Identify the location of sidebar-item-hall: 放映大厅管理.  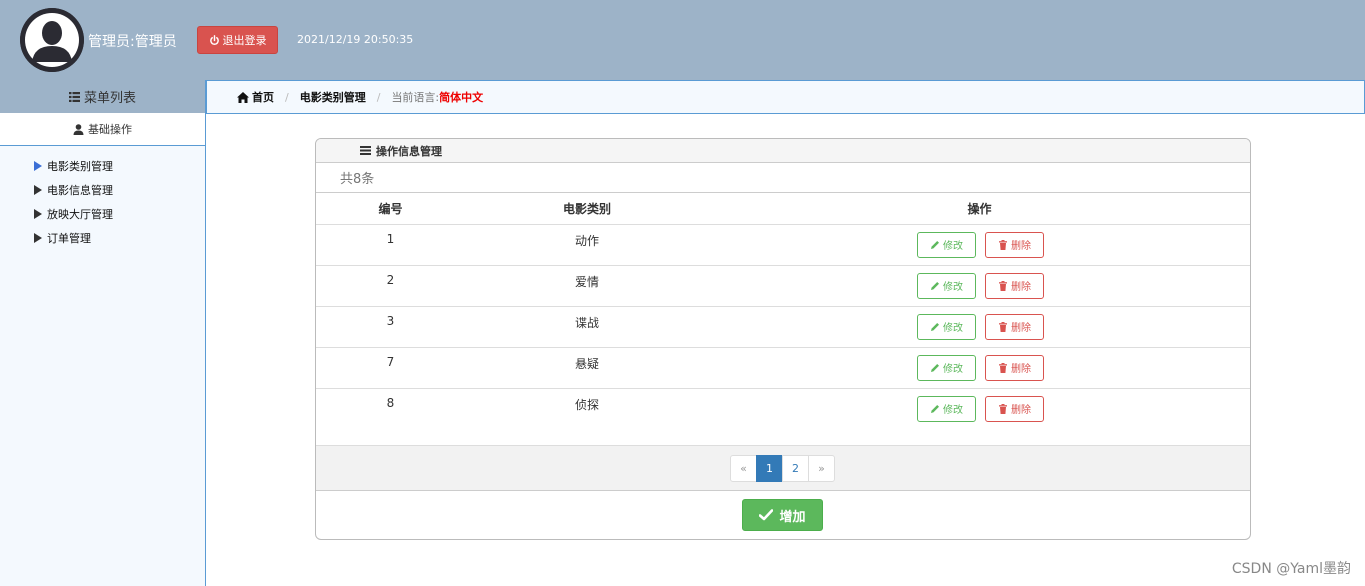
(102, 214).